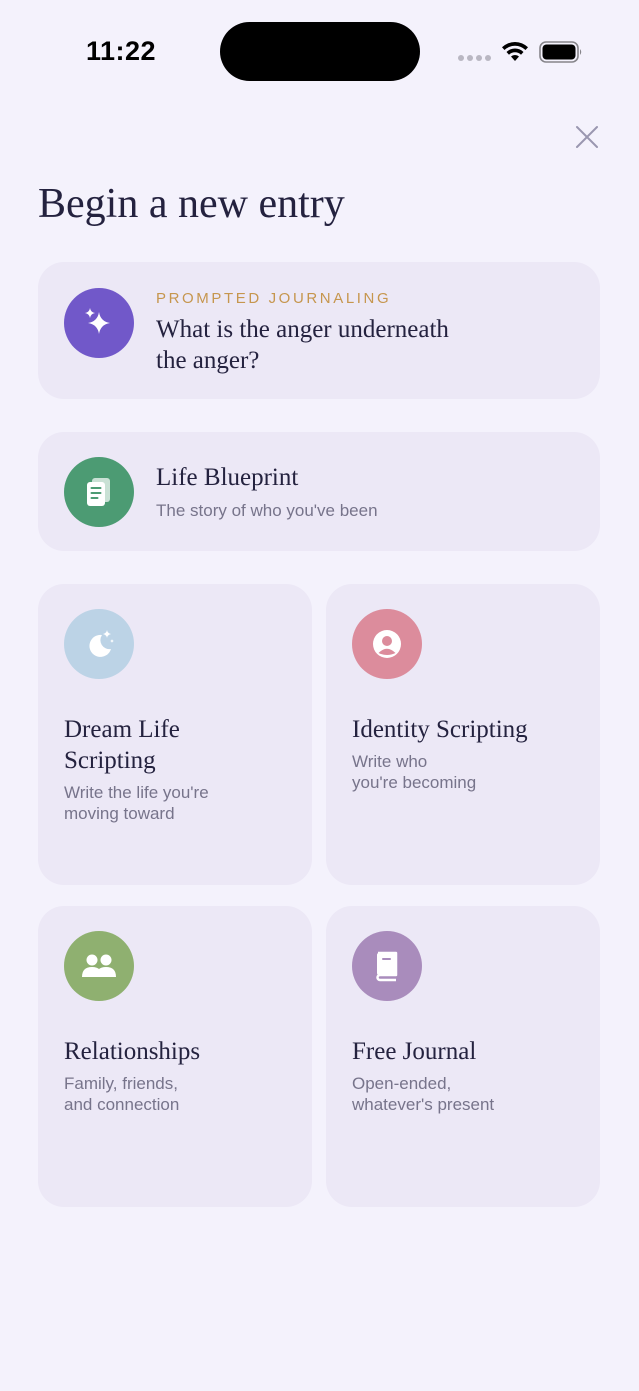 The image size is (639, 1391). What do you see at coordinates (122, 1094) in the screenshot?
I see `relationships-subtitle: Family, friends, and connection` at bounding box center [122, 1094].